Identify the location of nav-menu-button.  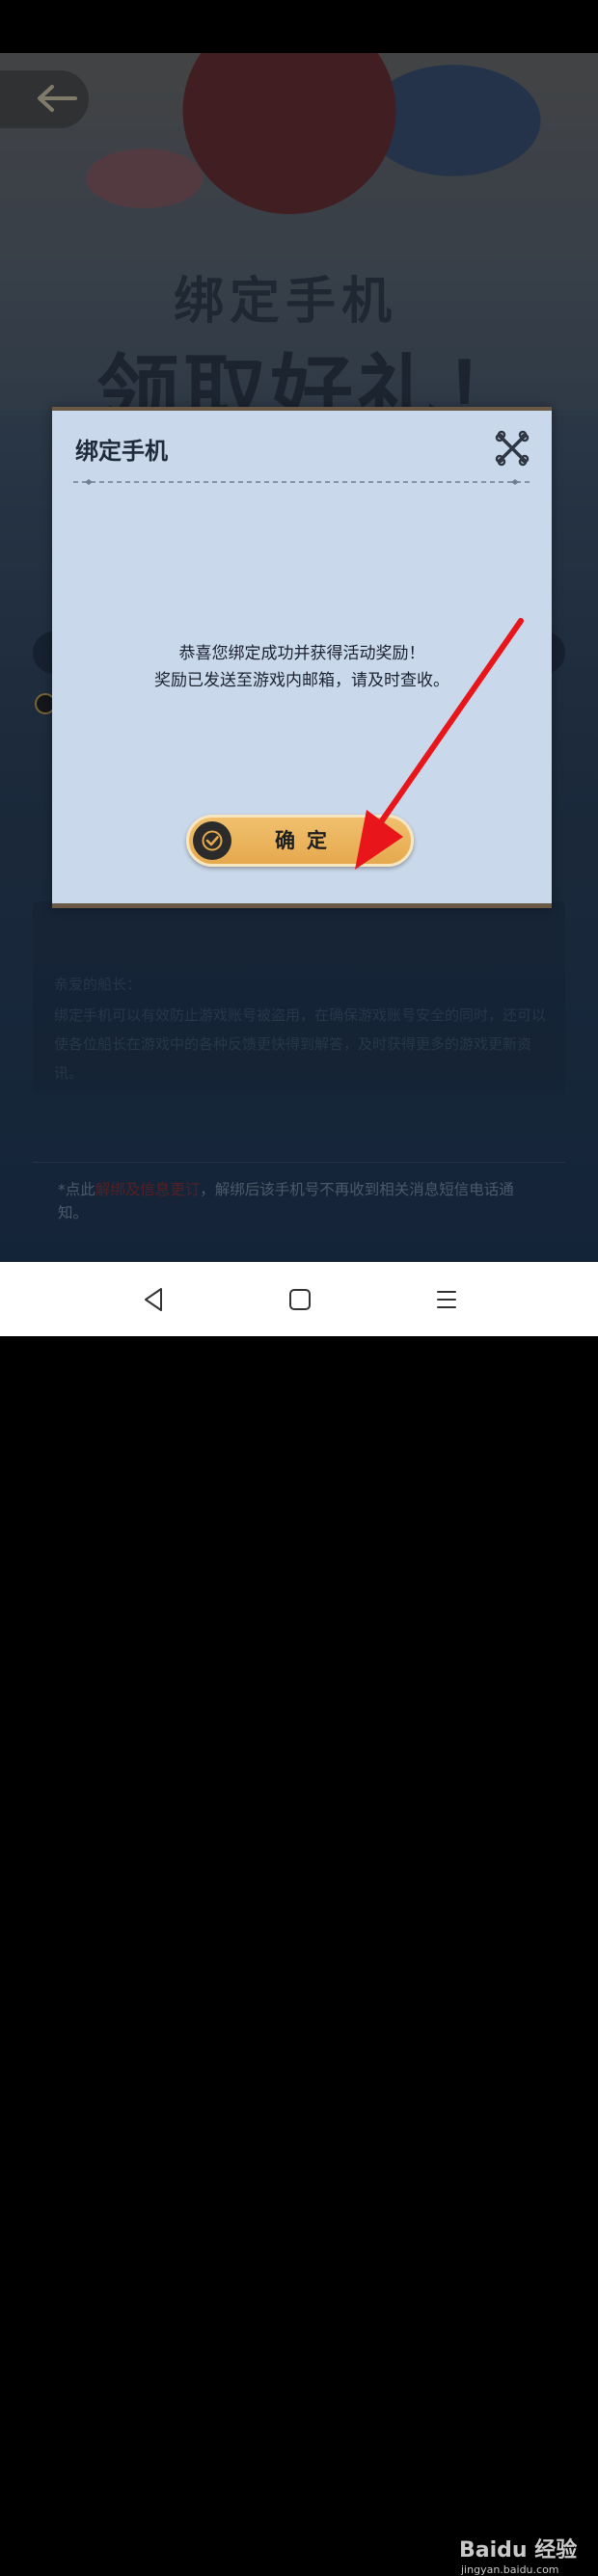
(446, 1300).